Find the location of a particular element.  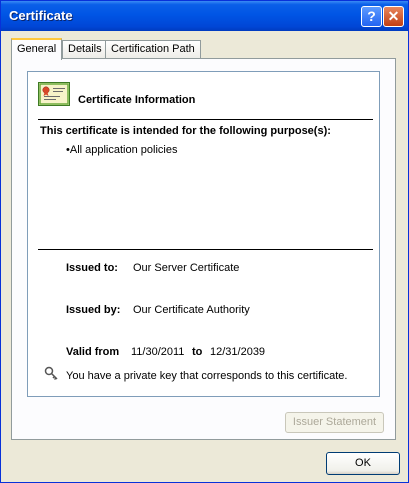

issued-to-value: Our Server Certificate is located at coordinates (186, 268).